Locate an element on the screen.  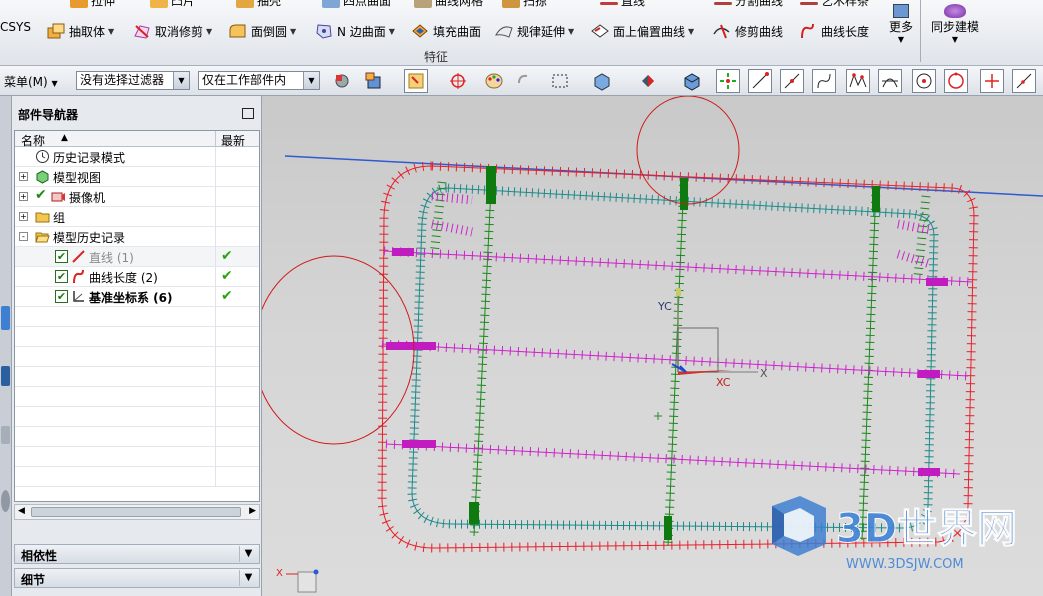
snap-control-point-button is located at coordinates (858, 81).